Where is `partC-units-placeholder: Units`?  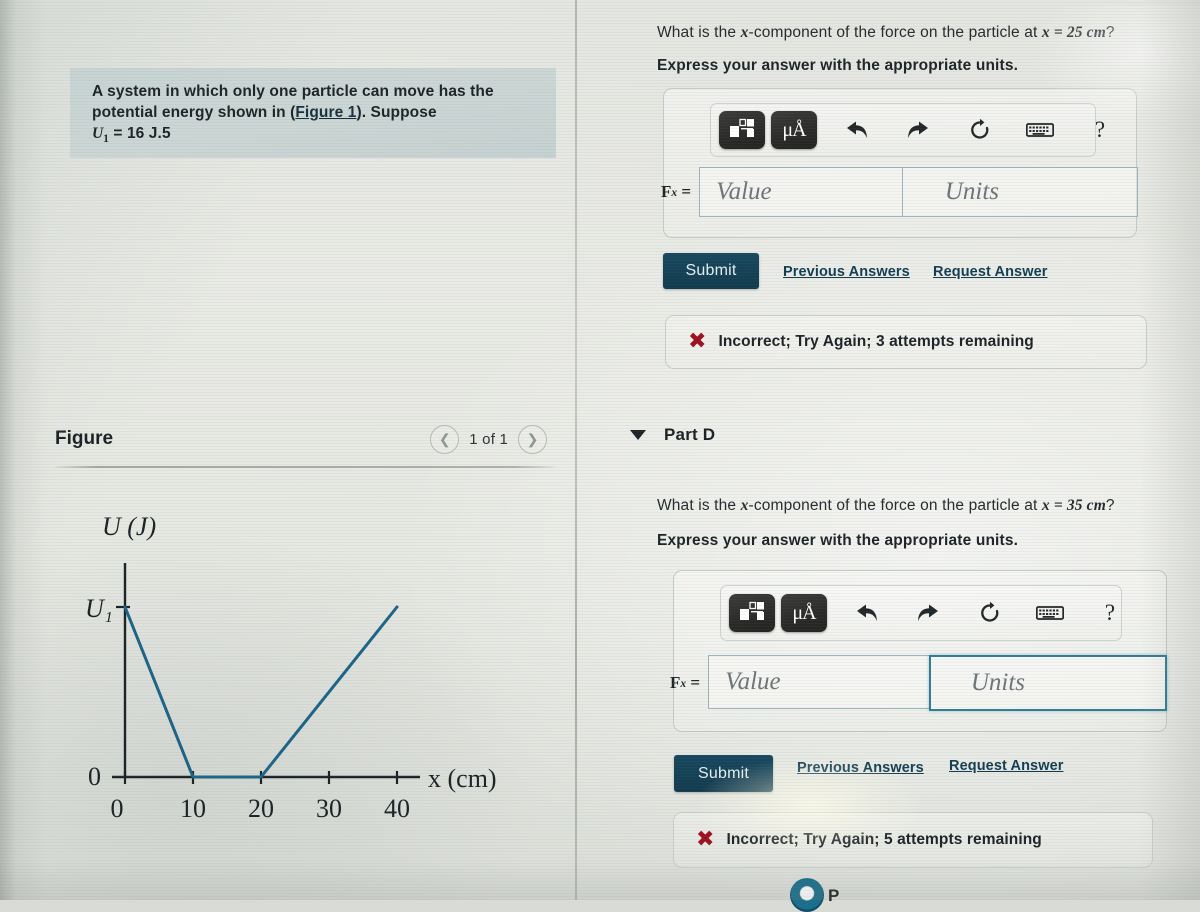 partC-units-placeholder: Units is located at coordinates (971, 191).